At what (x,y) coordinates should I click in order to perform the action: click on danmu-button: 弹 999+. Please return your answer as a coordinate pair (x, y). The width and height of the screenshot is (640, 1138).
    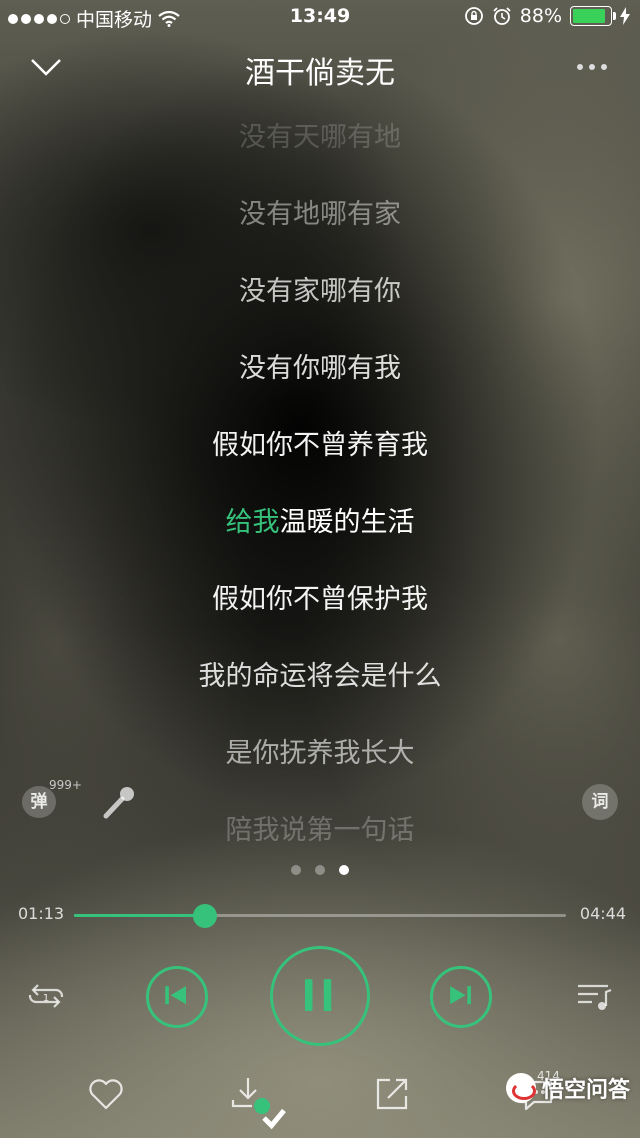
    Looking at the image, I should click on (52, 802).